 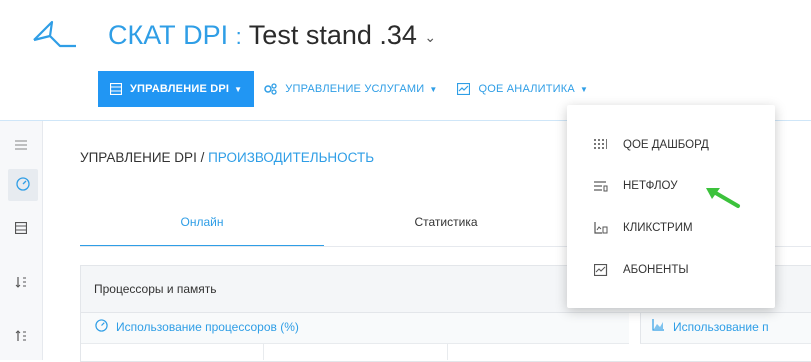 I want to click on dropdown-item-subscribers: АБОНЕНТЫ, so click(x=671, y=270).